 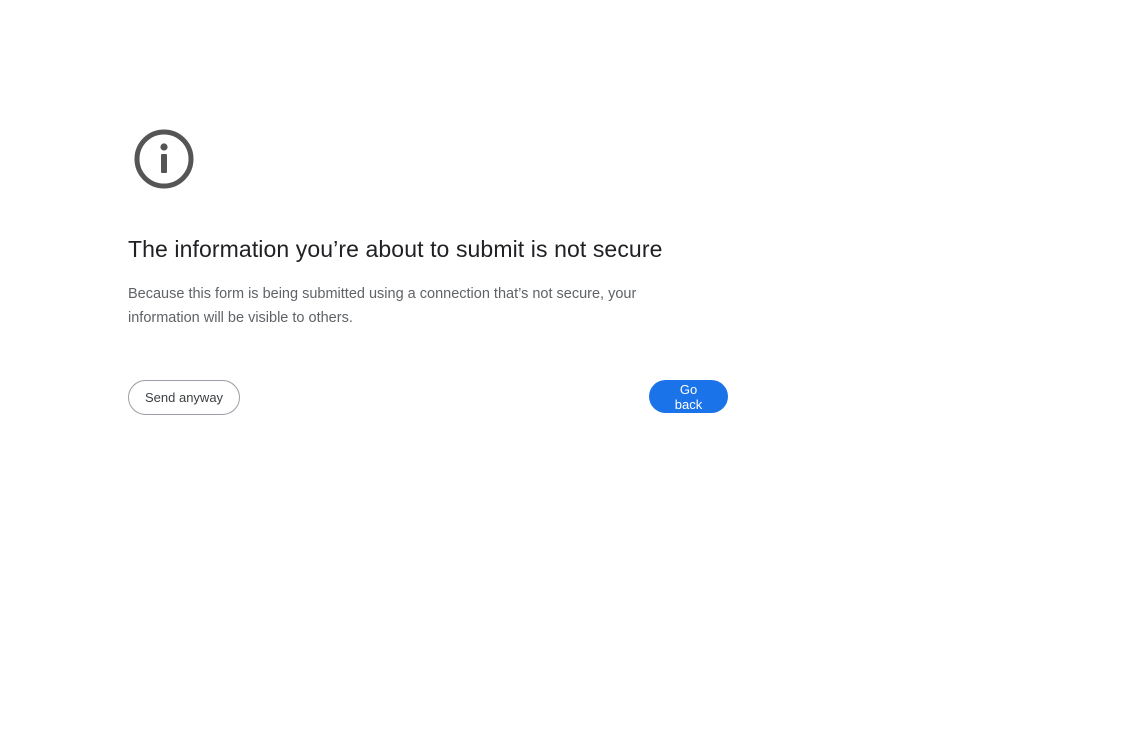 I want to click on info-circle-icon, so click(x=164, y=159).